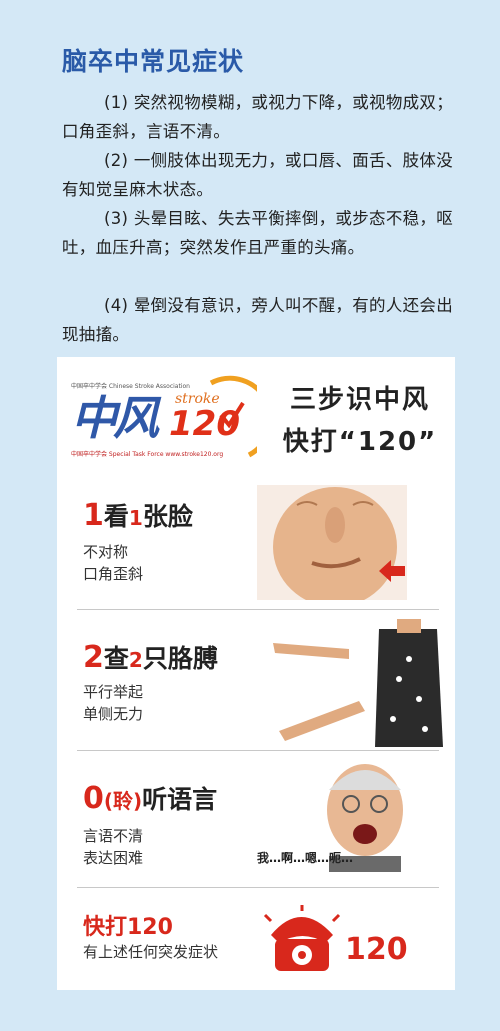 The image size is (500, 1031). Describe the element at coordinates (360, 442) in the screenshot. I see `headline-line-2: 快打“120”` at that location.